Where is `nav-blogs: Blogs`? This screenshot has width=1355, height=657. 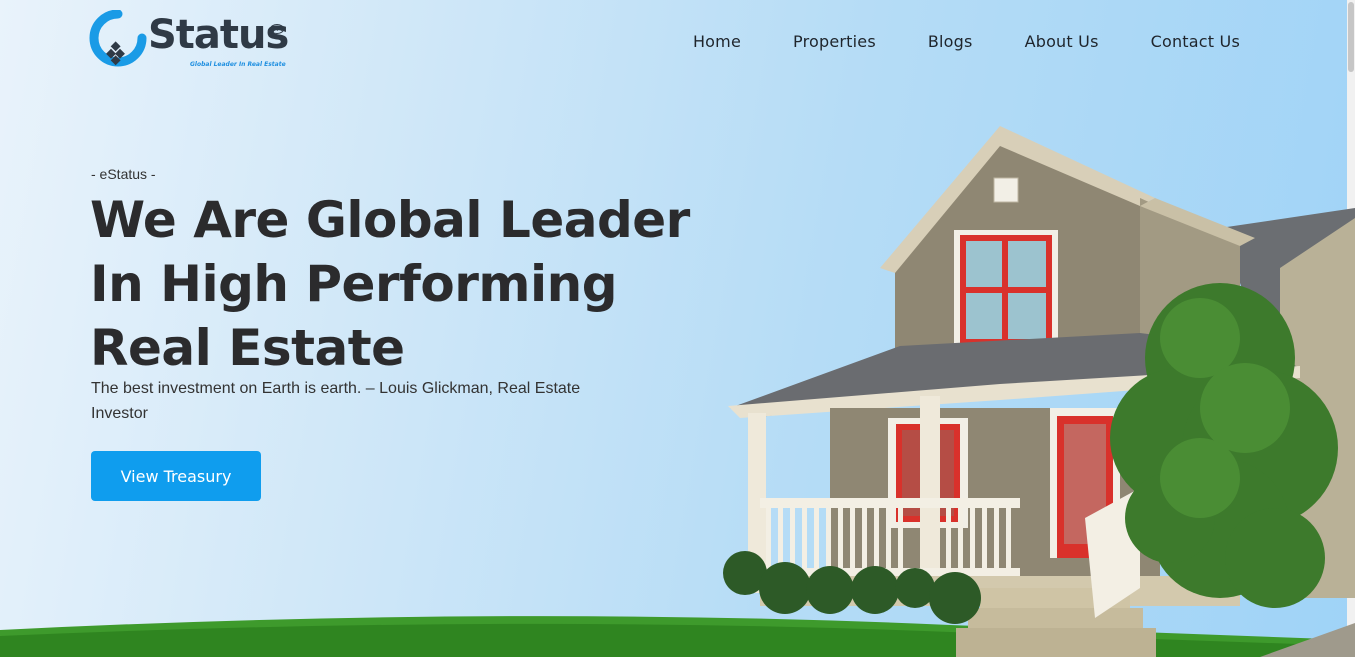
nav-blogs: Blogs is located at coordinates (950, 41).